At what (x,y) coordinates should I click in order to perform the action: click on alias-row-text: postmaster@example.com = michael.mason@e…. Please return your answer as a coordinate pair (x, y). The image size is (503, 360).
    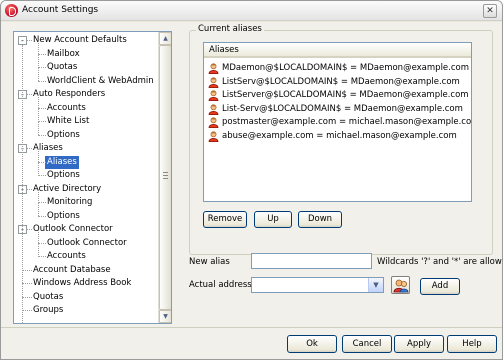
    Looking at the image, I should click on (347, 122).